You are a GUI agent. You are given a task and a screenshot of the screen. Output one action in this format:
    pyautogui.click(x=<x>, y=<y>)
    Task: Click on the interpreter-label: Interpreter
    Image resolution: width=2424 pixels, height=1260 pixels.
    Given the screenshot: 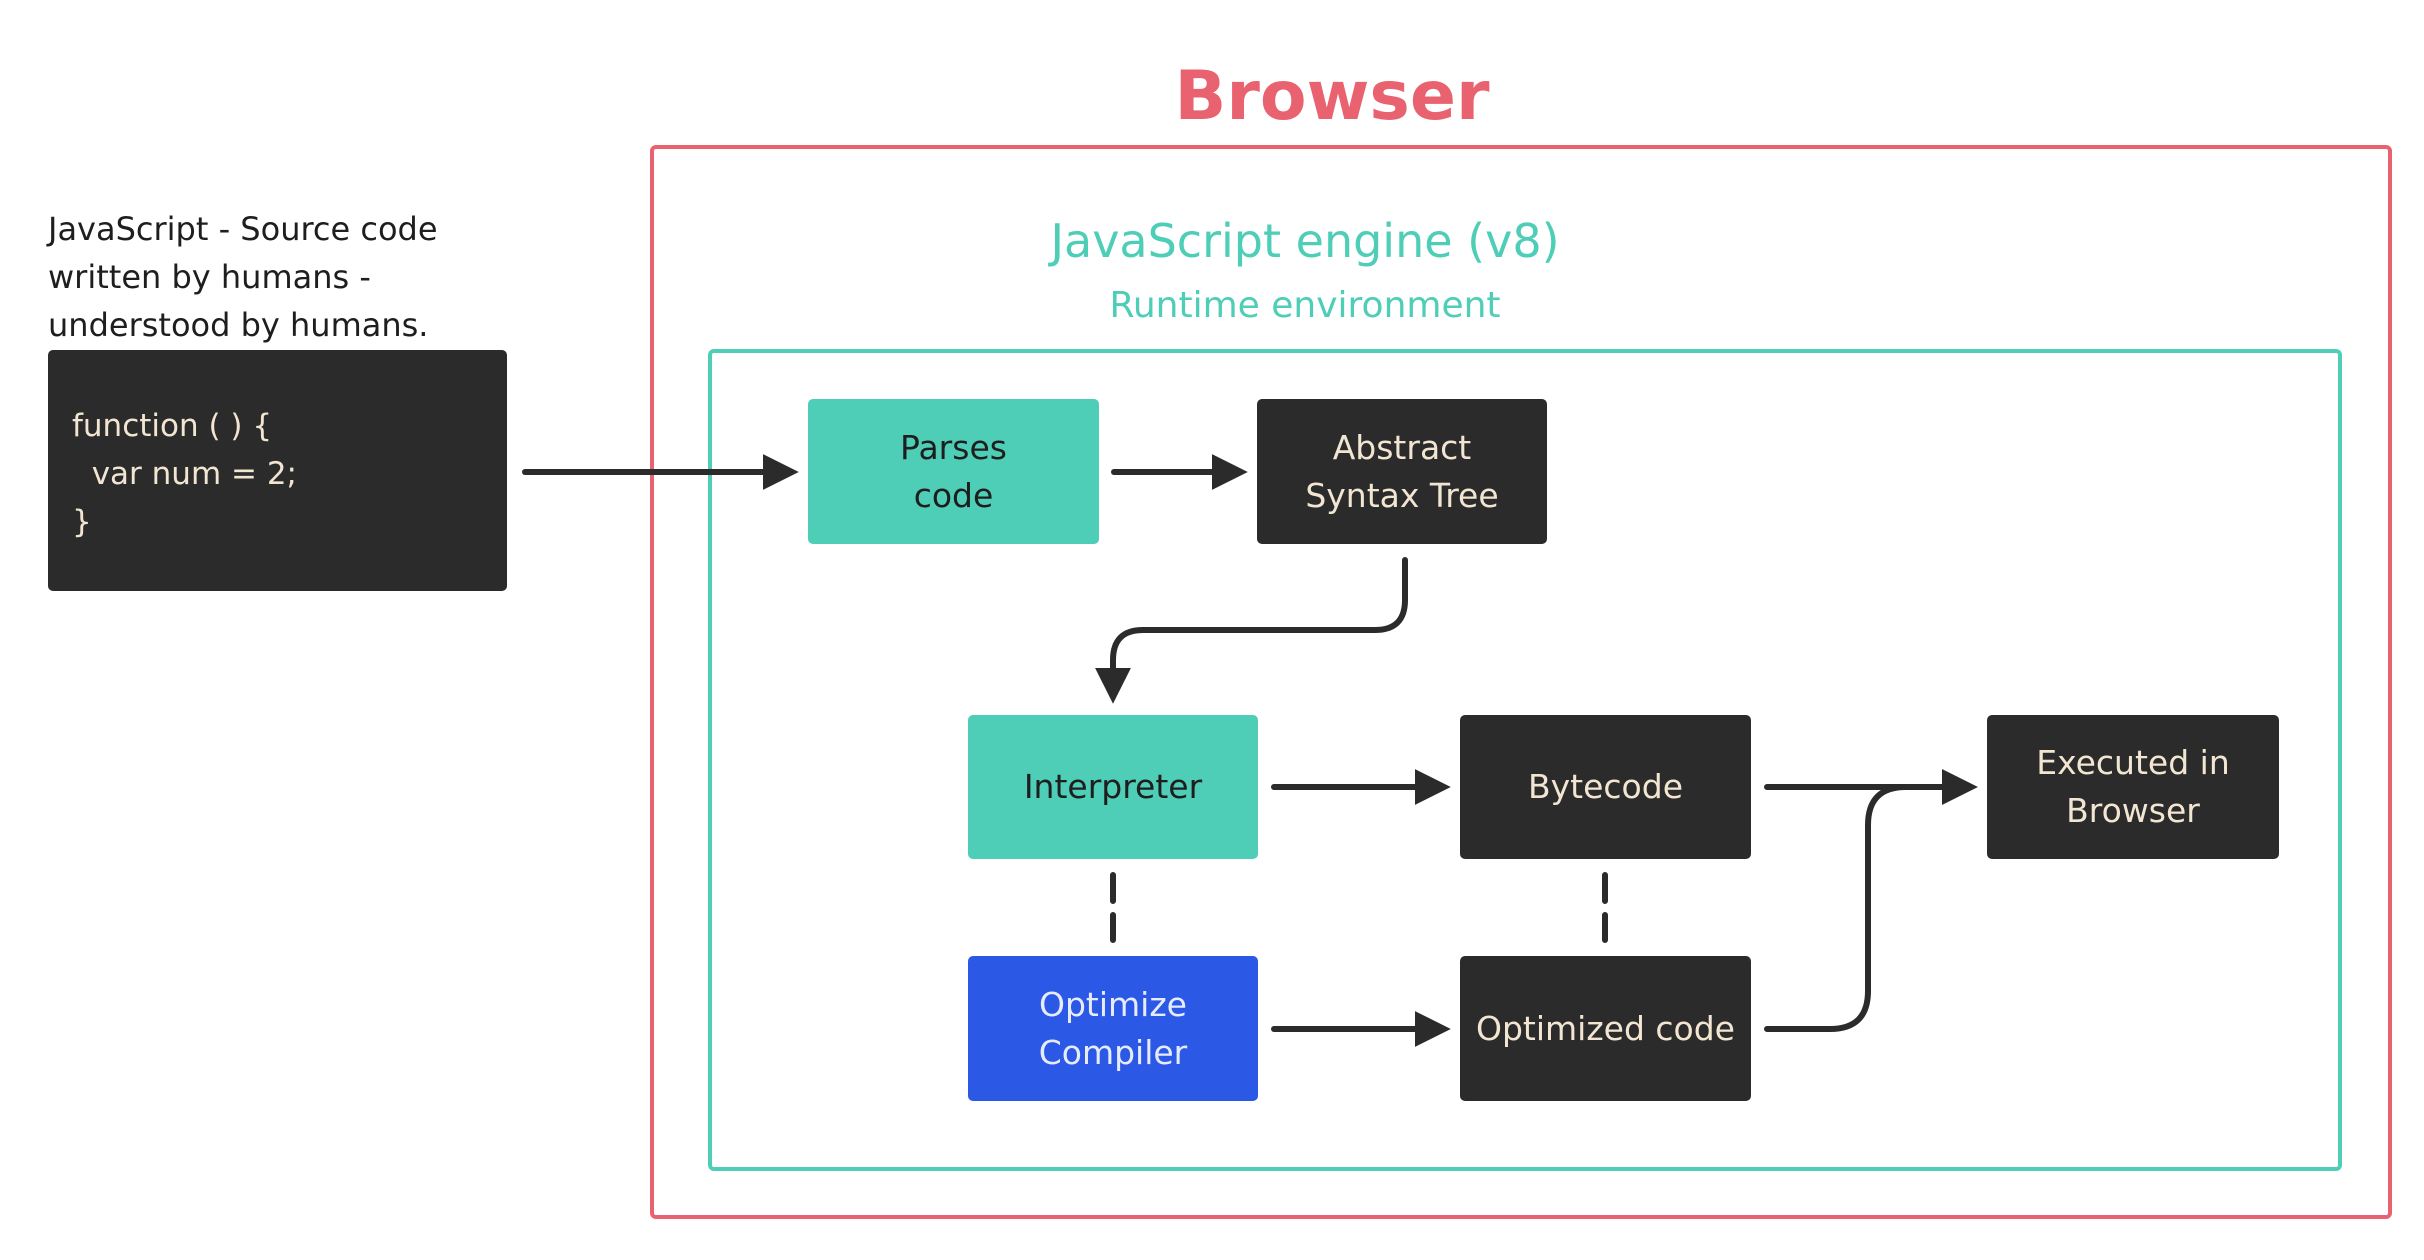 What is the action you would take?
    pyautogui.click(x=1113, y=786)
    